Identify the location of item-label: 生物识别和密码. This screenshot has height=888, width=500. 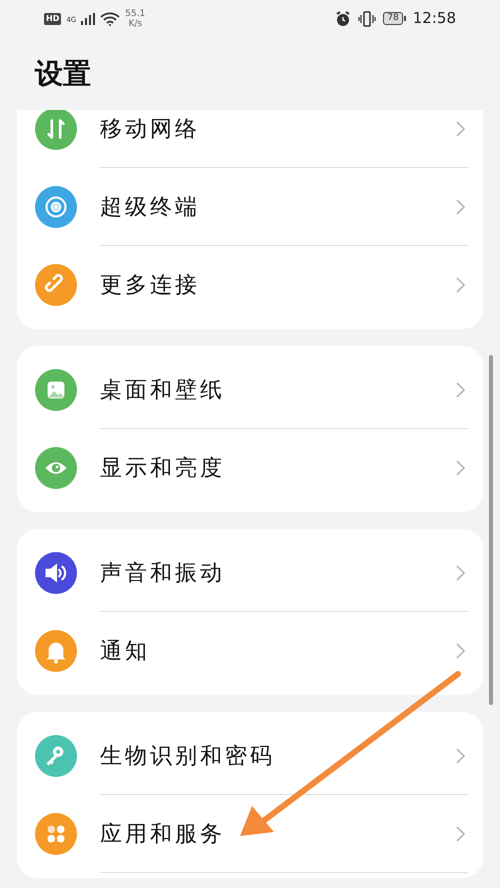
(188, 756).